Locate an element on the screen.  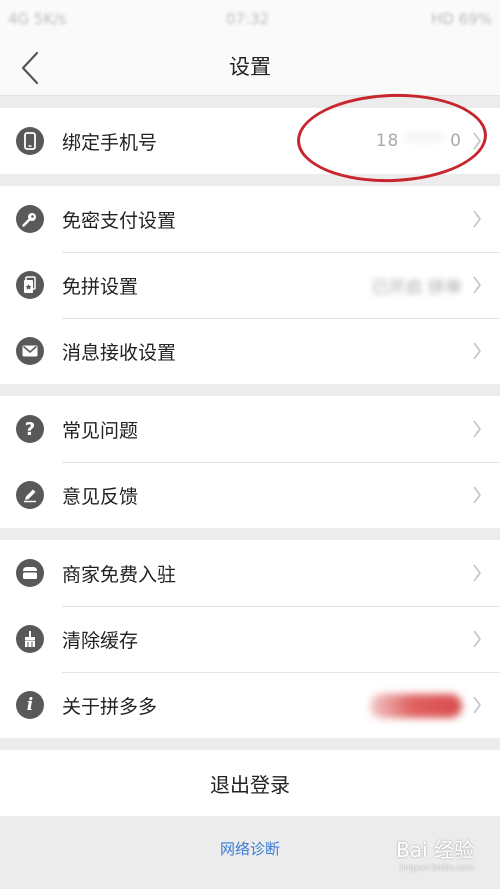
signal-indicator: 4G 5K/s is located at coordinates (37, 19).